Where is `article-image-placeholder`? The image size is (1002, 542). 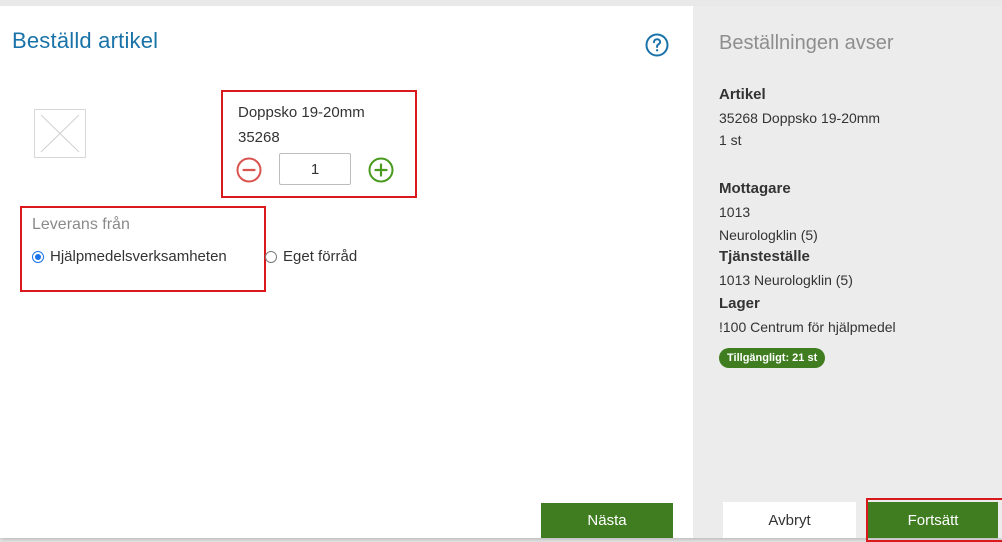
article-image-placeholder is located at coordinates (60, 133).